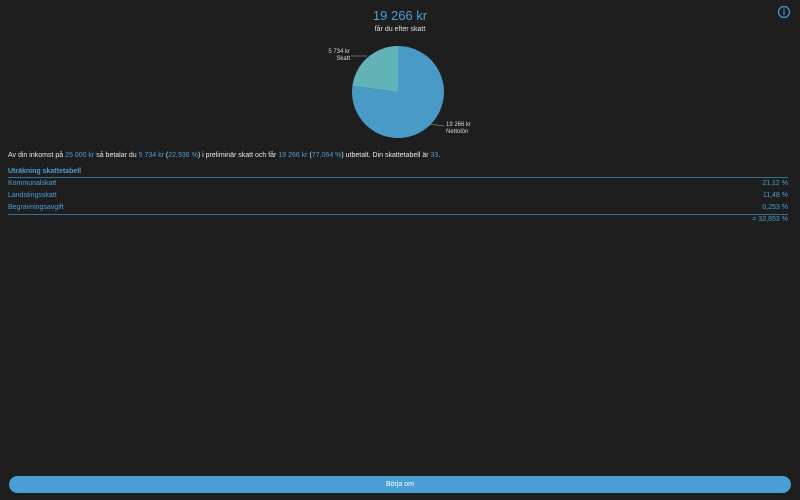 The height and width of the screenshot is (500, 800). I want to click on row-value: 21,12 %, so click(775, 183).